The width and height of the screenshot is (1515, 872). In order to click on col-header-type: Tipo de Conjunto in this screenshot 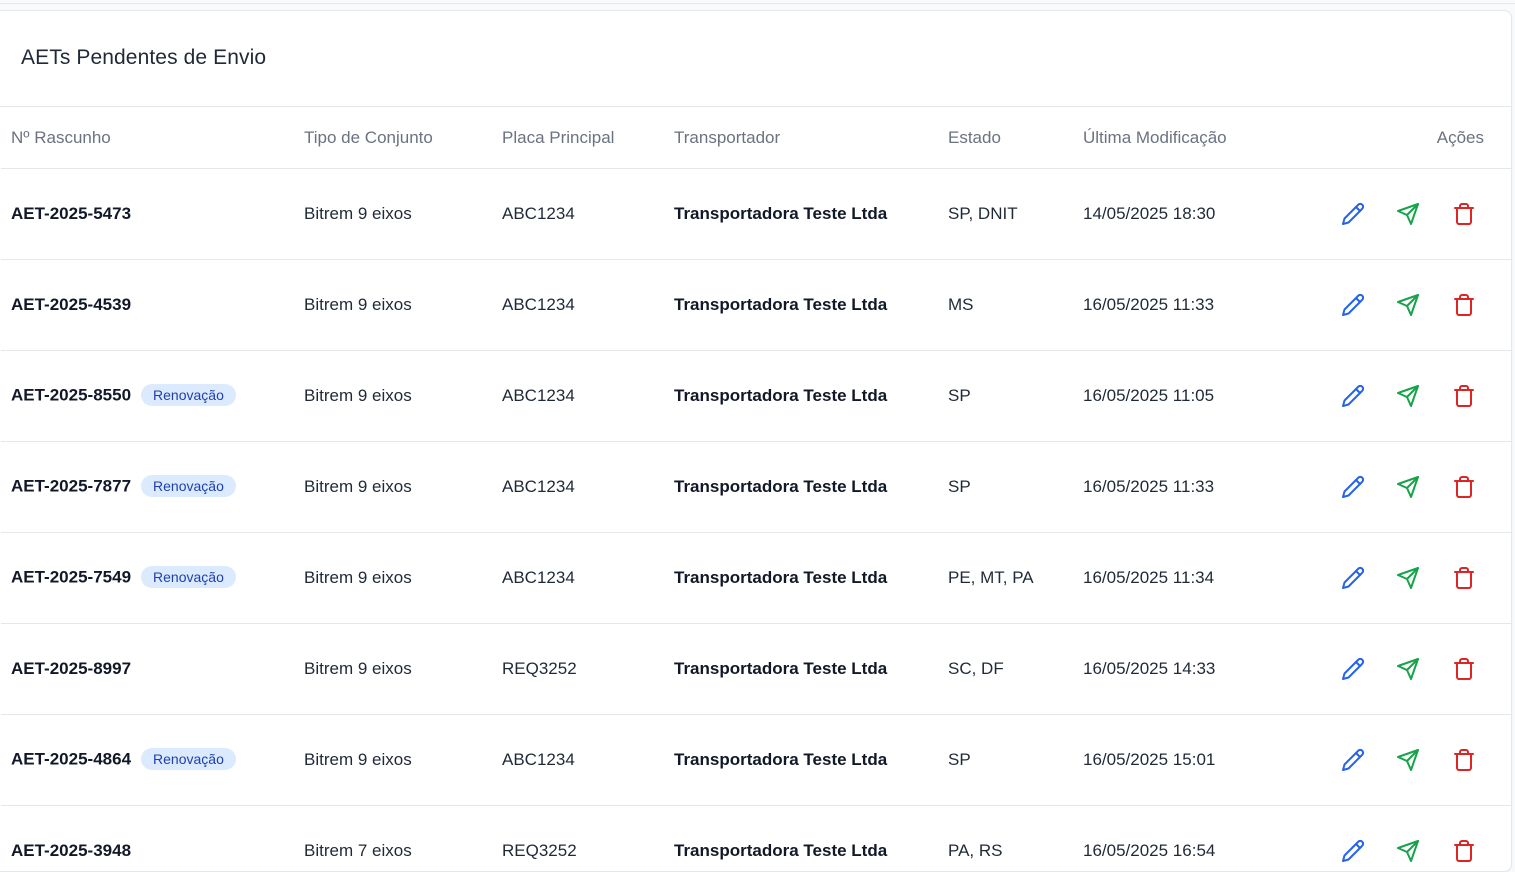, I will do `click(403, 138)`.